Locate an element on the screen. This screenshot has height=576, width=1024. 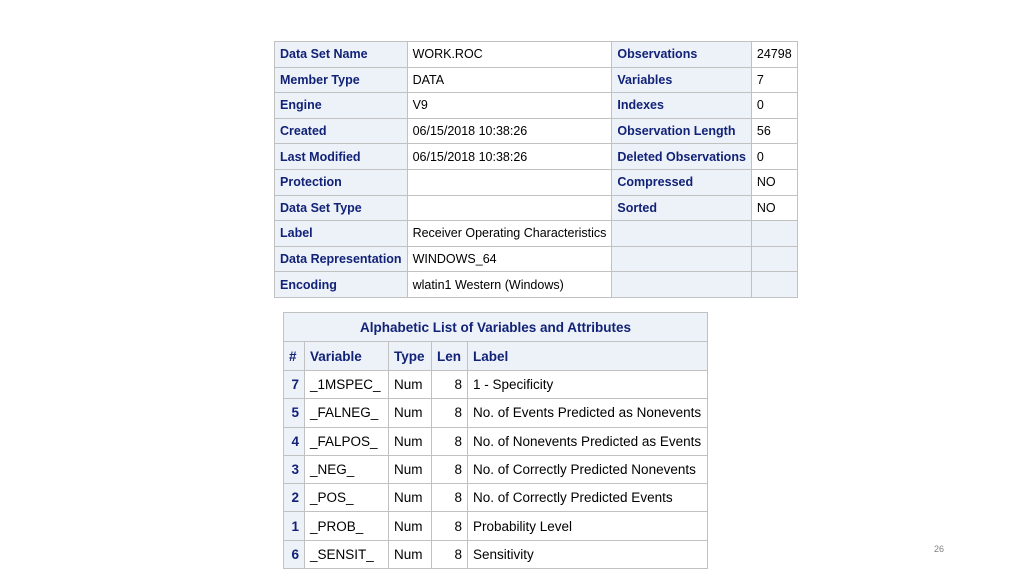
attr-label: Last Modified is located at coordinates (341, 156).